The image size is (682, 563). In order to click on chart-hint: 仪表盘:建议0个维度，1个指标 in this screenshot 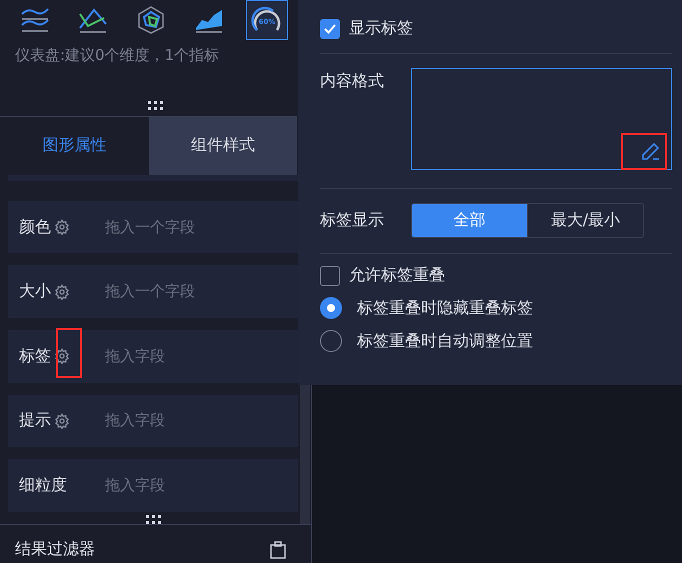, I will do `click(117, 55)`.